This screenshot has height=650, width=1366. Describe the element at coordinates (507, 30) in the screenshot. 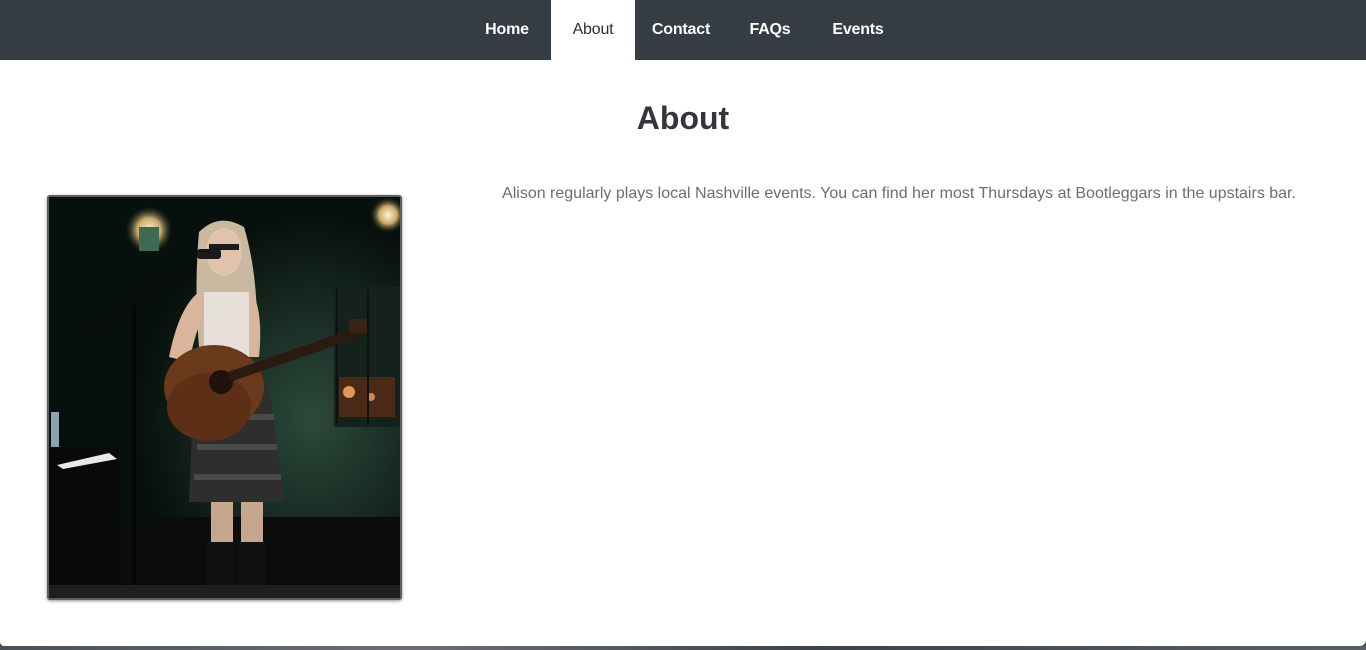

I see `nav-item-home: Home` at that location.